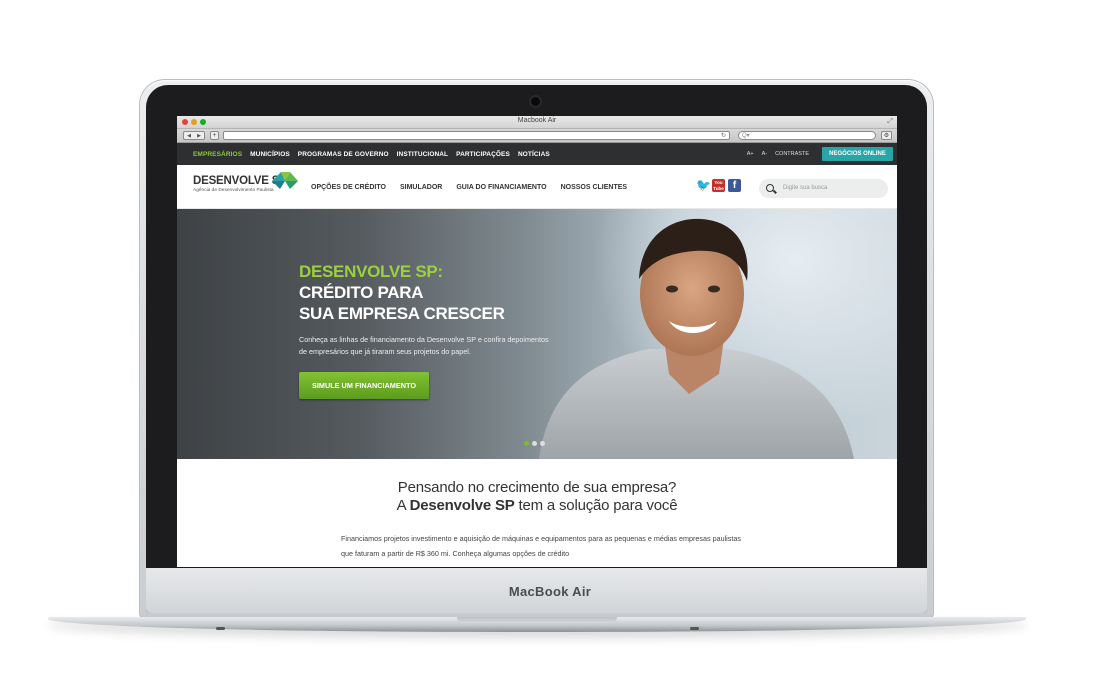 This screenshot has width=1100, height=688. I want to click on nav-nossos-clientes: NOSSOS CLIENTES, so click(594, 187).